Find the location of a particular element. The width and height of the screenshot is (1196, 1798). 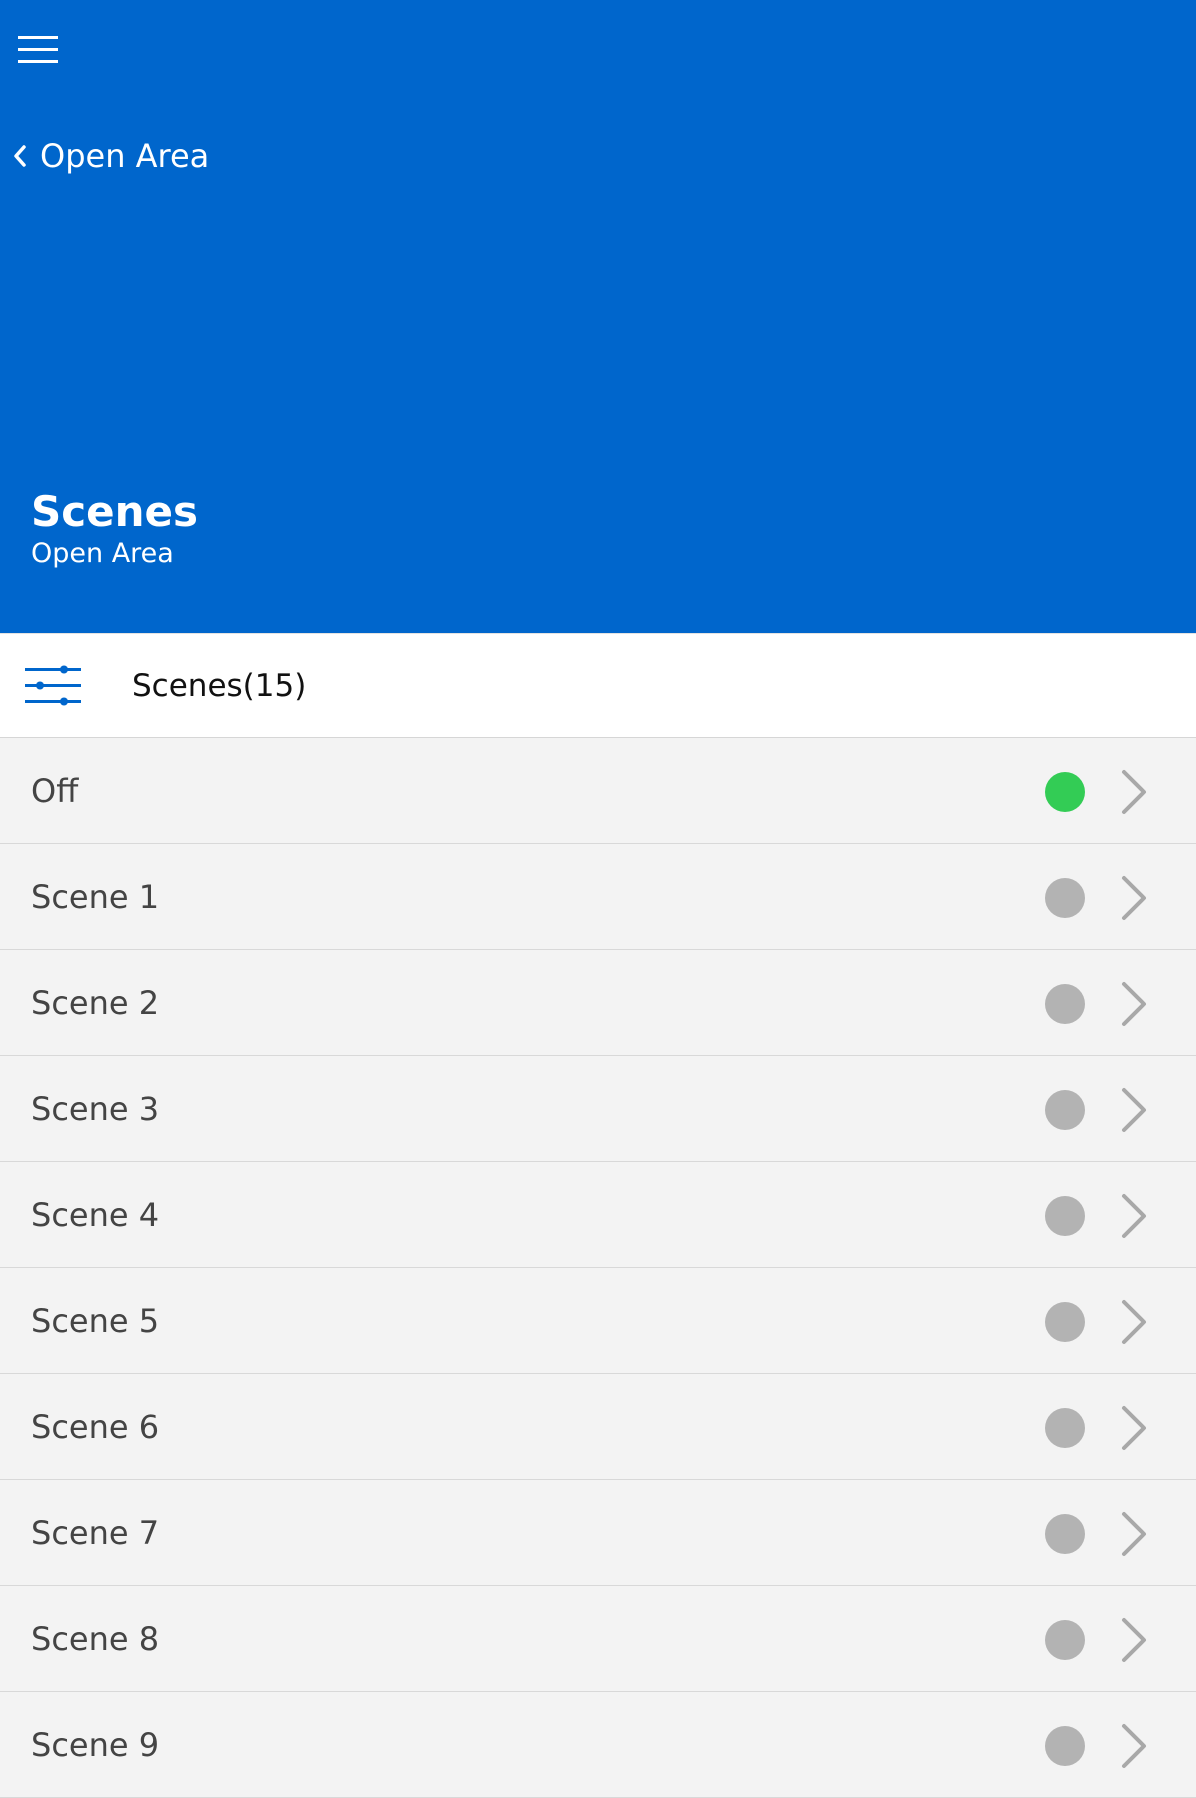

scene-label: Scene 2 is located at coordinates (95, 1003).